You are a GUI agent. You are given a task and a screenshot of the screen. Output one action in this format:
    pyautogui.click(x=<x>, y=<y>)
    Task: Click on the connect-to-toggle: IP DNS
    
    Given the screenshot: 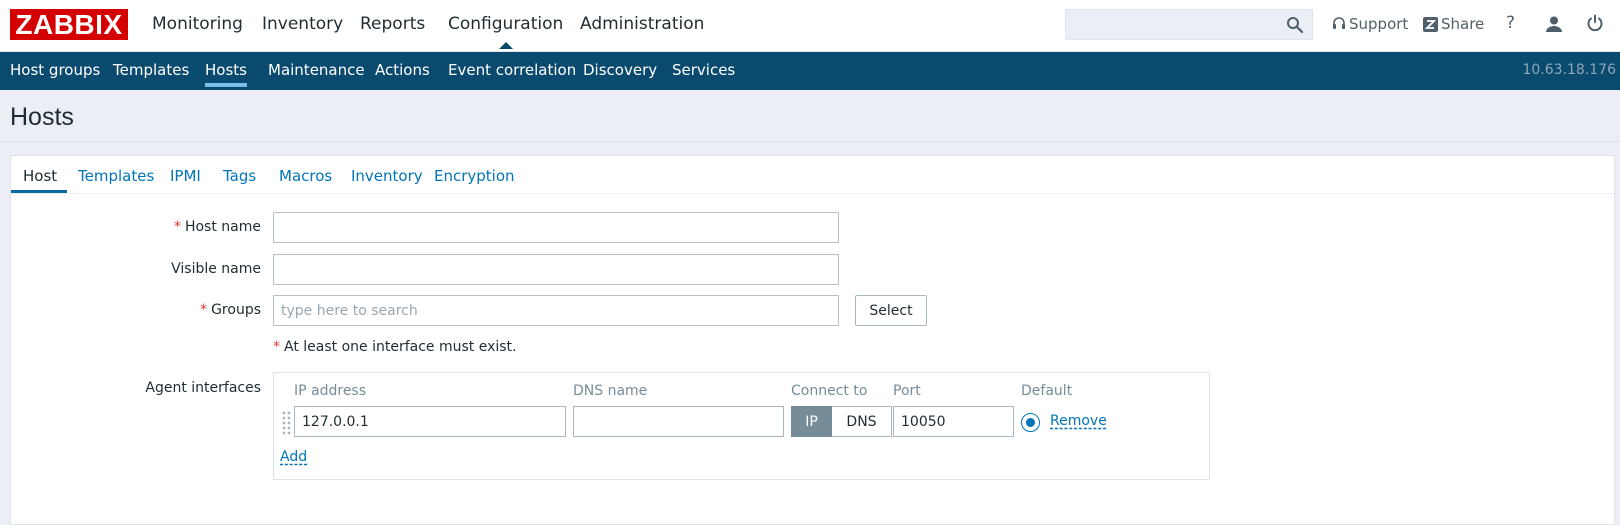 What is the action you would take?
    pyautogui.click(x=841, y=421)
    